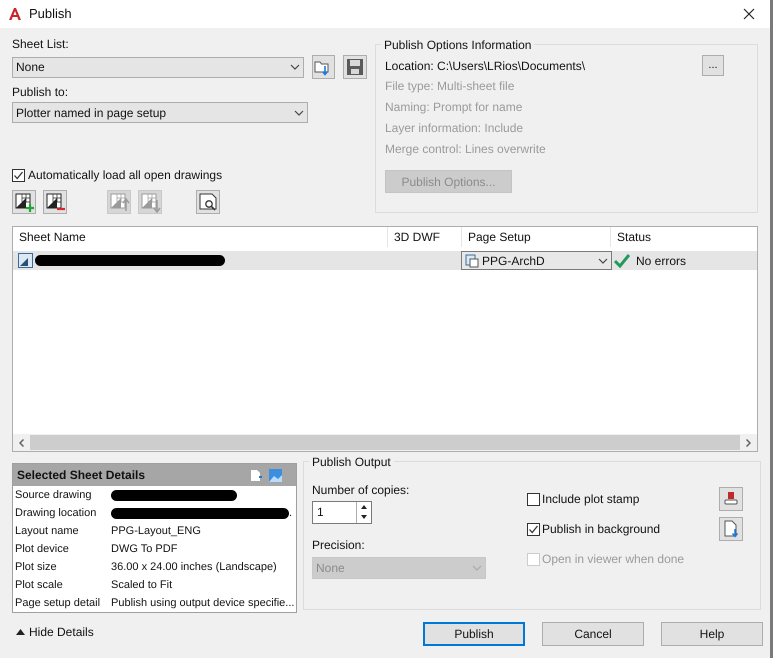  I want to click on stamp-icon, so click(731, 499).